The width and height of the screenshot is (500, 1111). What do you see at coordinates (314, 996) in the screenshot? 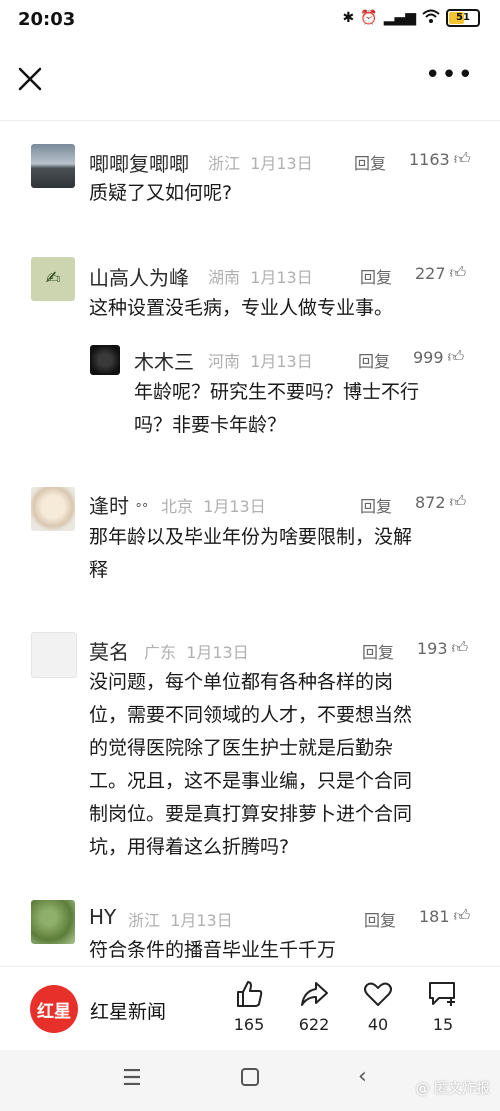
I see `share-icon` at bounding box center [314, 996].